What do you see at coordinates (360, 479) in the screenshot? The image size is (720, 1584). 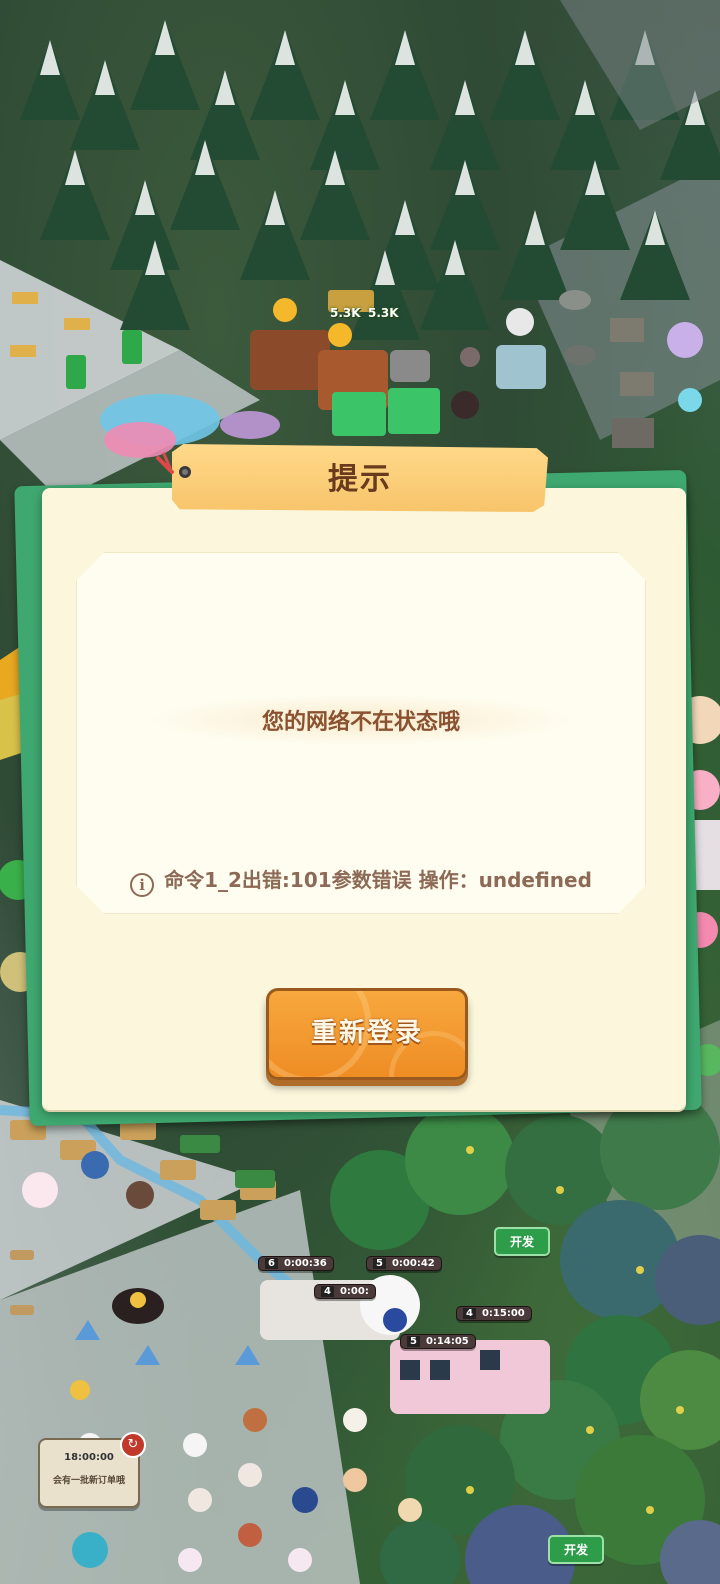 I see `dialog-title: 提示` at bounding box center [360, 479].